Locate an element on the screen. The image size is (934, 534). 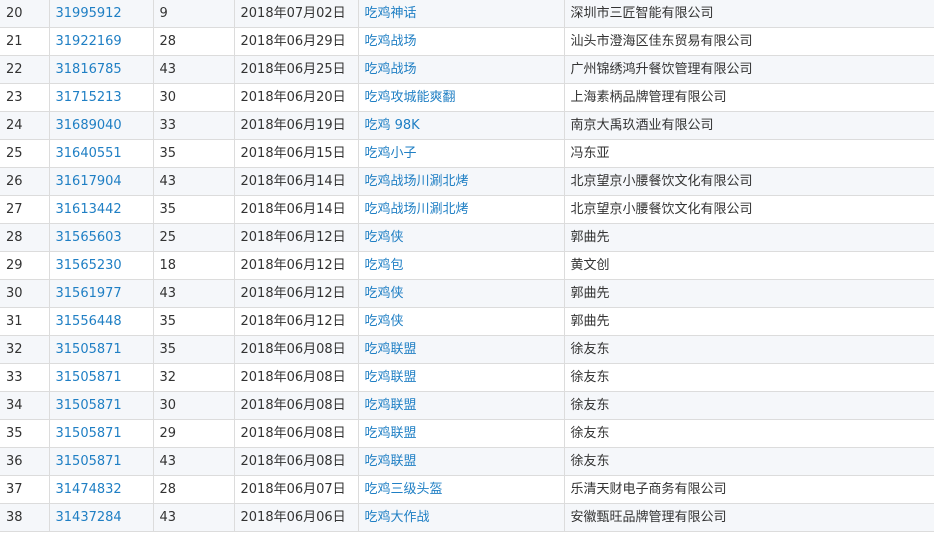
application-date-cell: 2018年06月19日 is located at coordinates (296, 125).